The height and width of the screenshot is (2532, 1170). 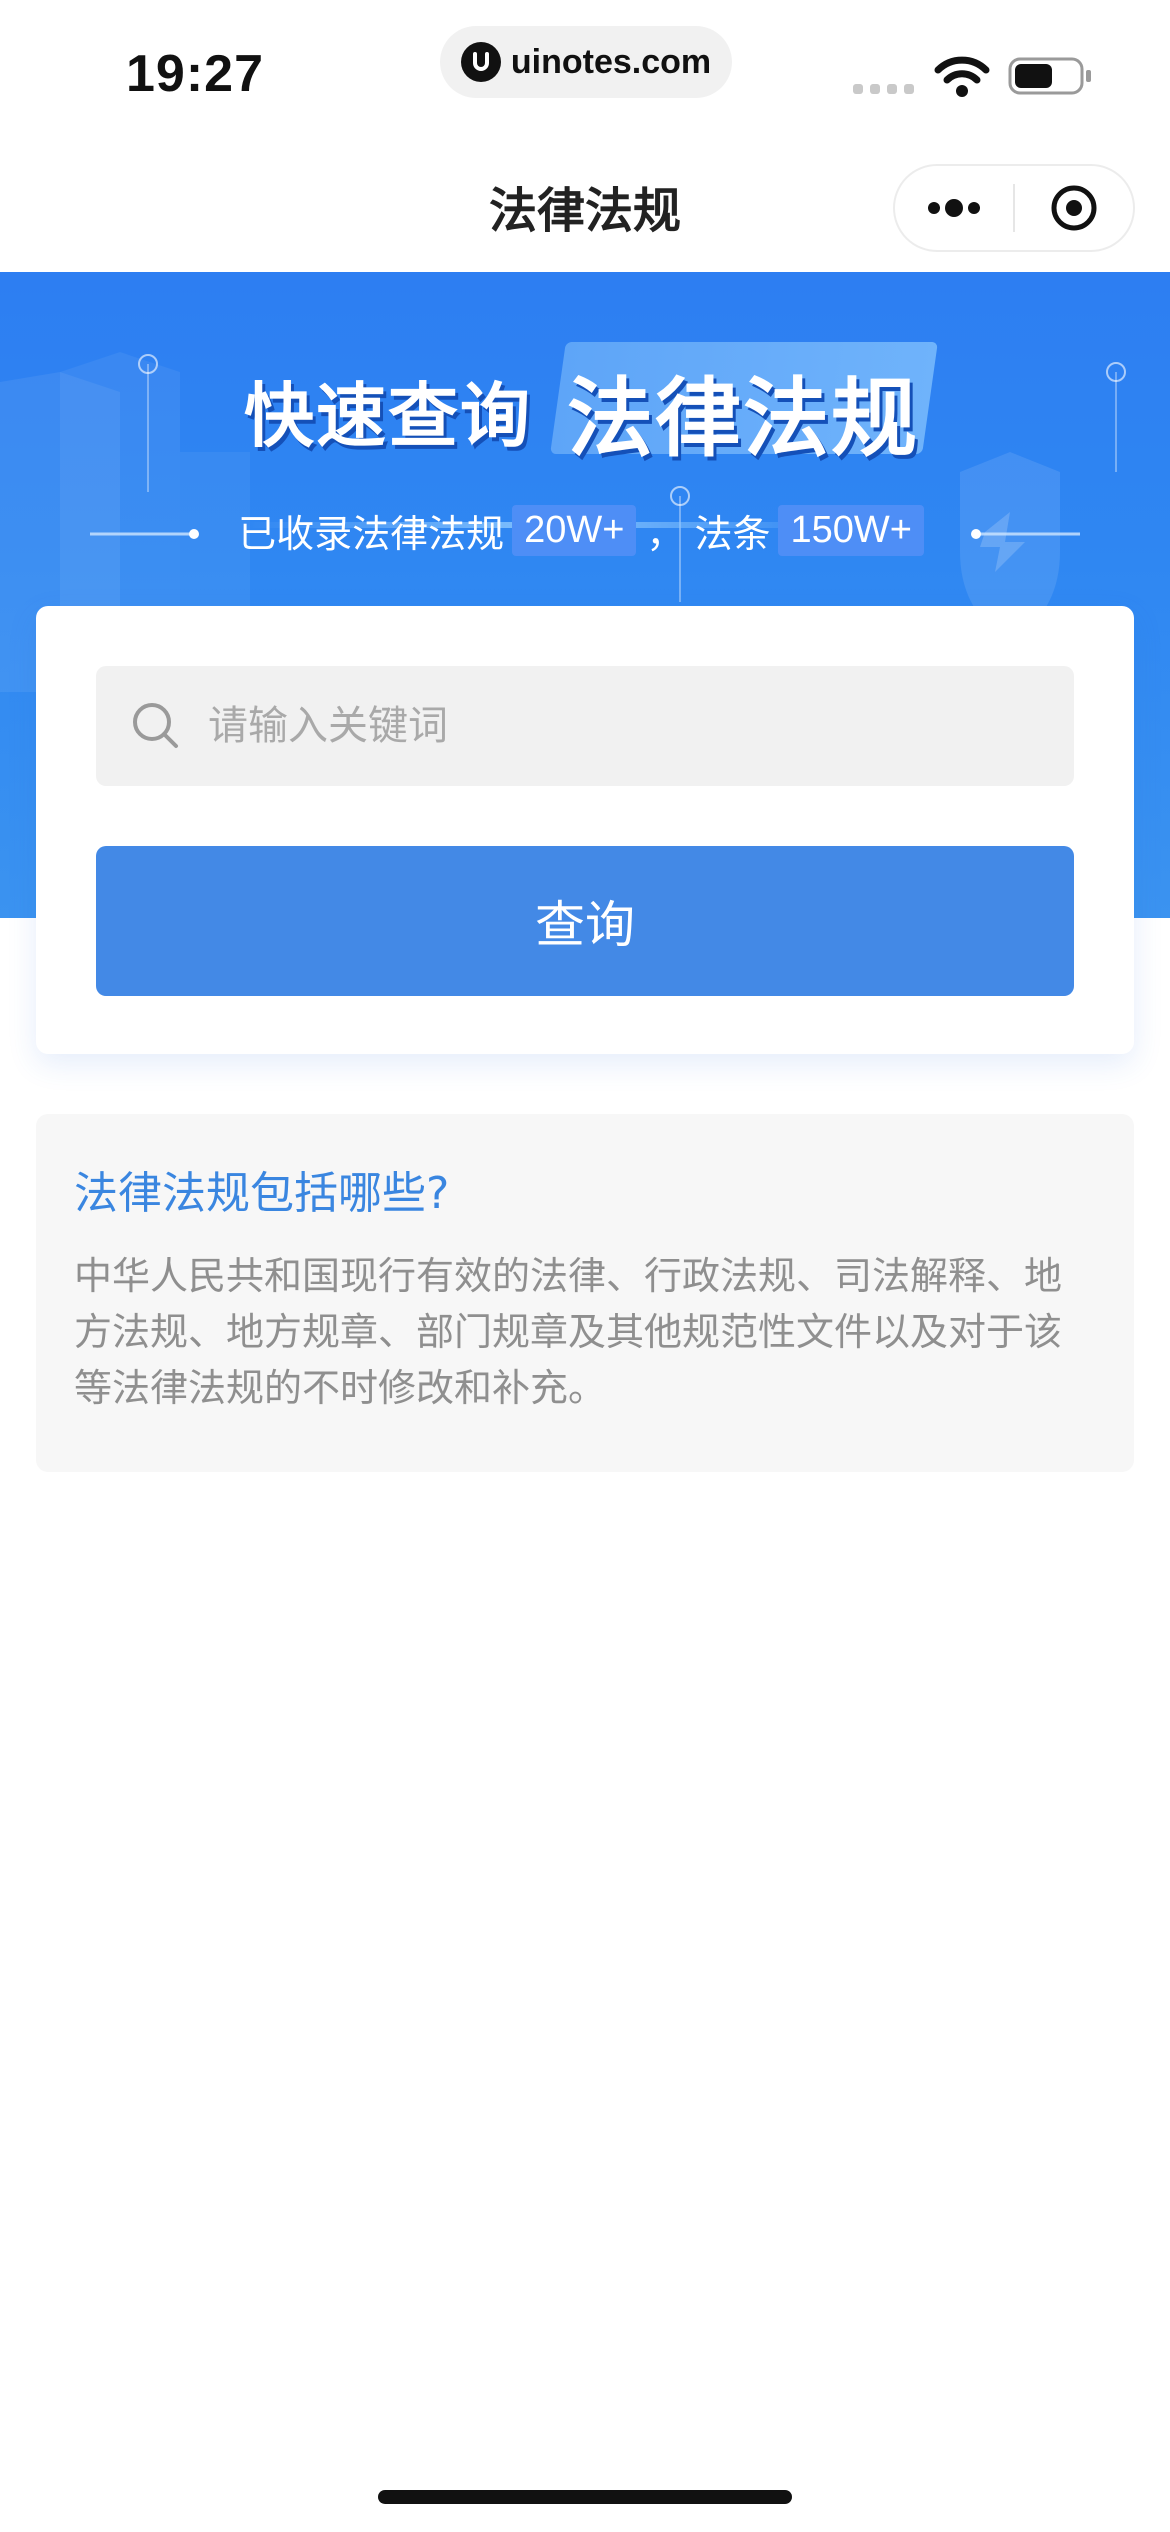 What do you see at coordinates (883, 89) in the screenshot?
I see `cellular-signal-icon` at bounding box center [883, 89].